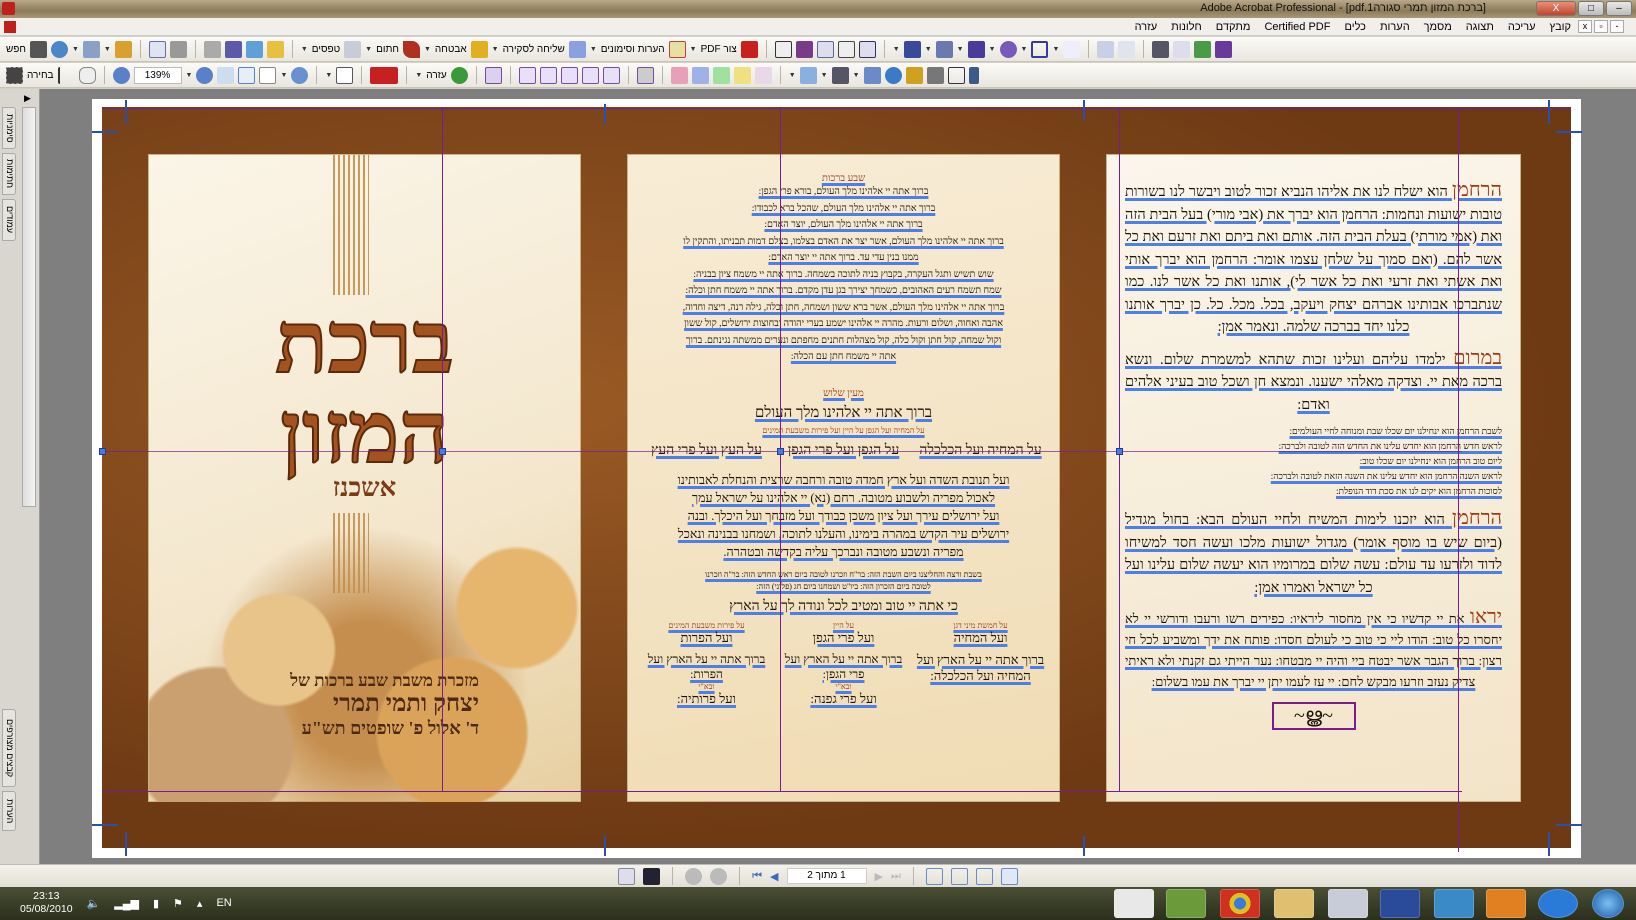 The width and height of the screenshot is (1636, 920). What do you see at coordinates (205, 75) in the screenshot?
I see `zoom-out-icon` at bounding box center [205, 75].